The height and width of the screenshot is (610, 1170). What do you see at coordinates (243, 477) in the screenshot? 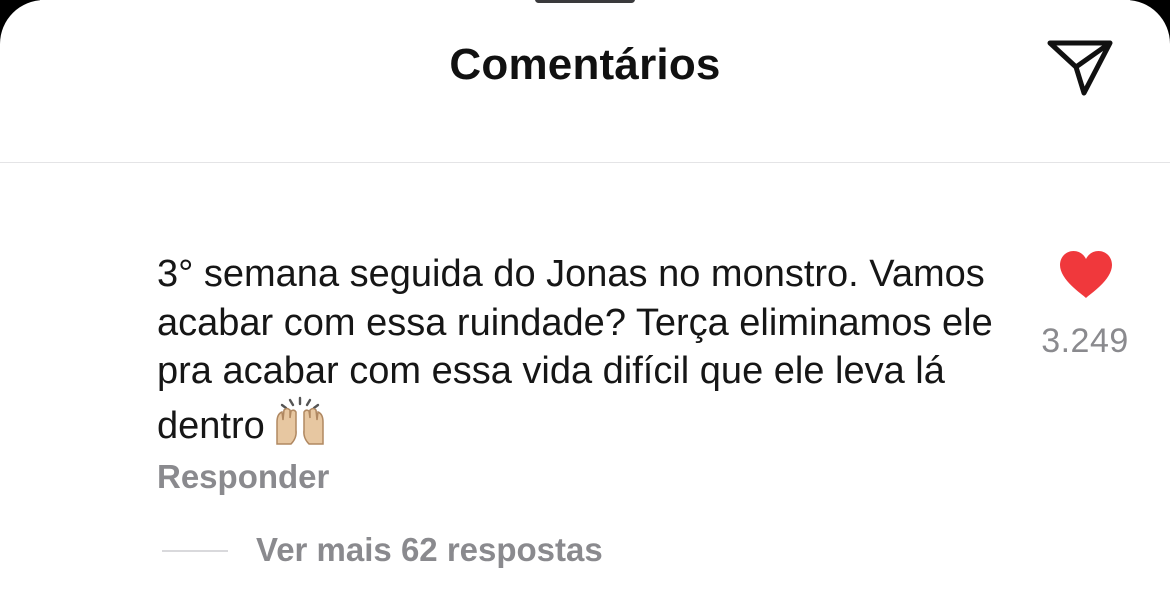
I see `reply-button: Responder` at bounding box center [243, 477].